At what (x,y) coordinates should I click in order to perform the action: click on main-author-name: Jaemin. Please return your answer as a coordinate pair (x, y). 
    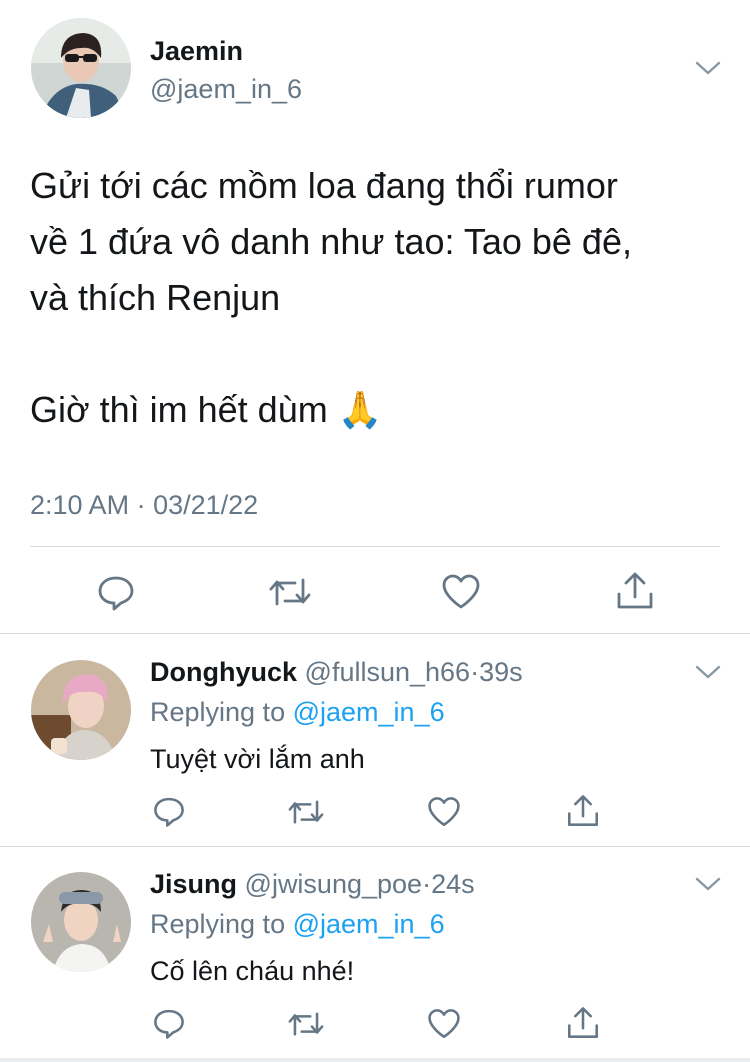
    Looking at the image, I should click on (196, 51).